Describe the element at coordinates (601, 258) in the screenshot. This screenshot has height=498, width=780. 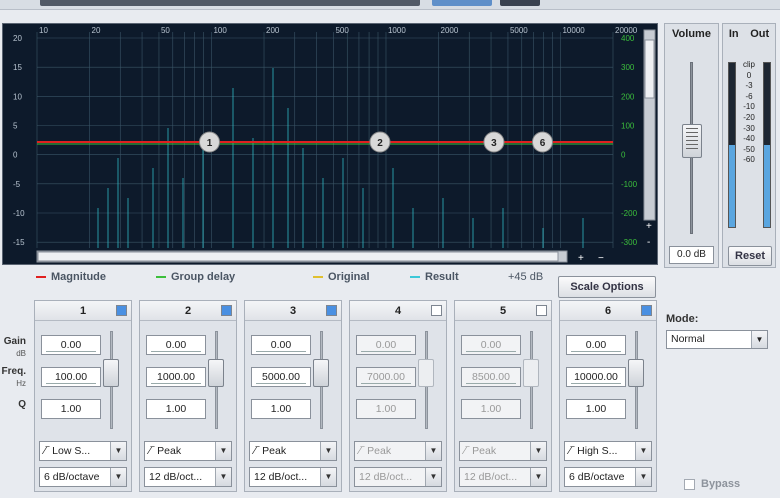
I see `hscroll-minus-icon: −` at that location.